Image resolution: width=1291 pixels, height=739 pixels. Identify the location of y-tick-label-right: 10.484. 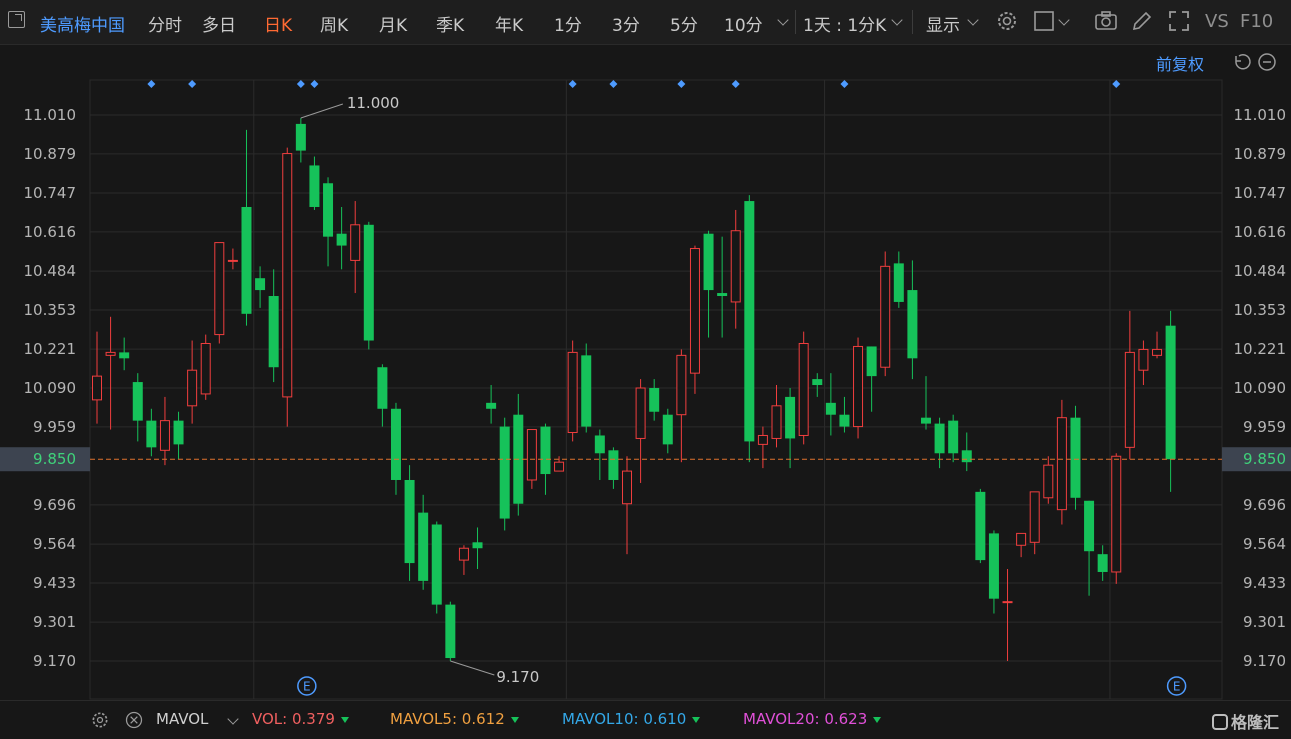
(1260, 271).